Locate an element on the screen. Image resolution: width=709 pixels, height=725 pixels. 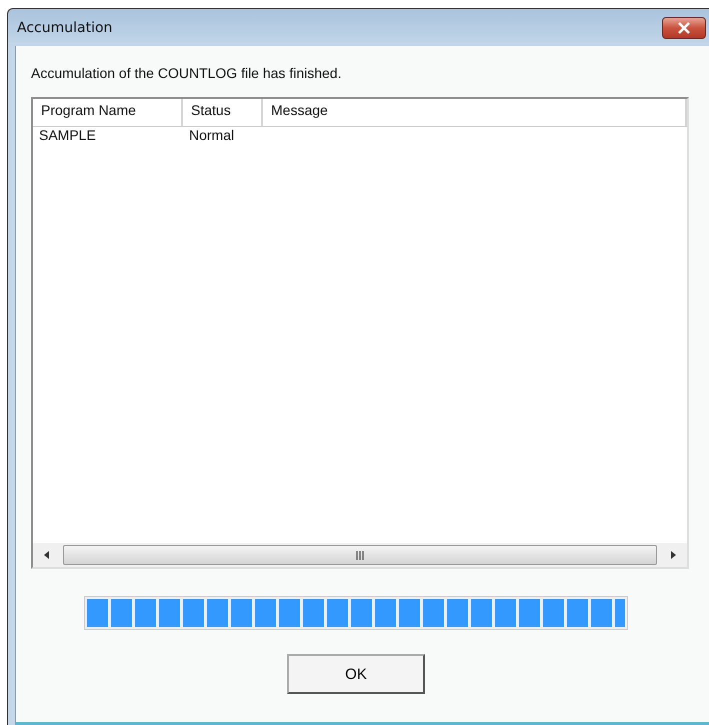
column-header: Status is located at coordinates (223, 112).